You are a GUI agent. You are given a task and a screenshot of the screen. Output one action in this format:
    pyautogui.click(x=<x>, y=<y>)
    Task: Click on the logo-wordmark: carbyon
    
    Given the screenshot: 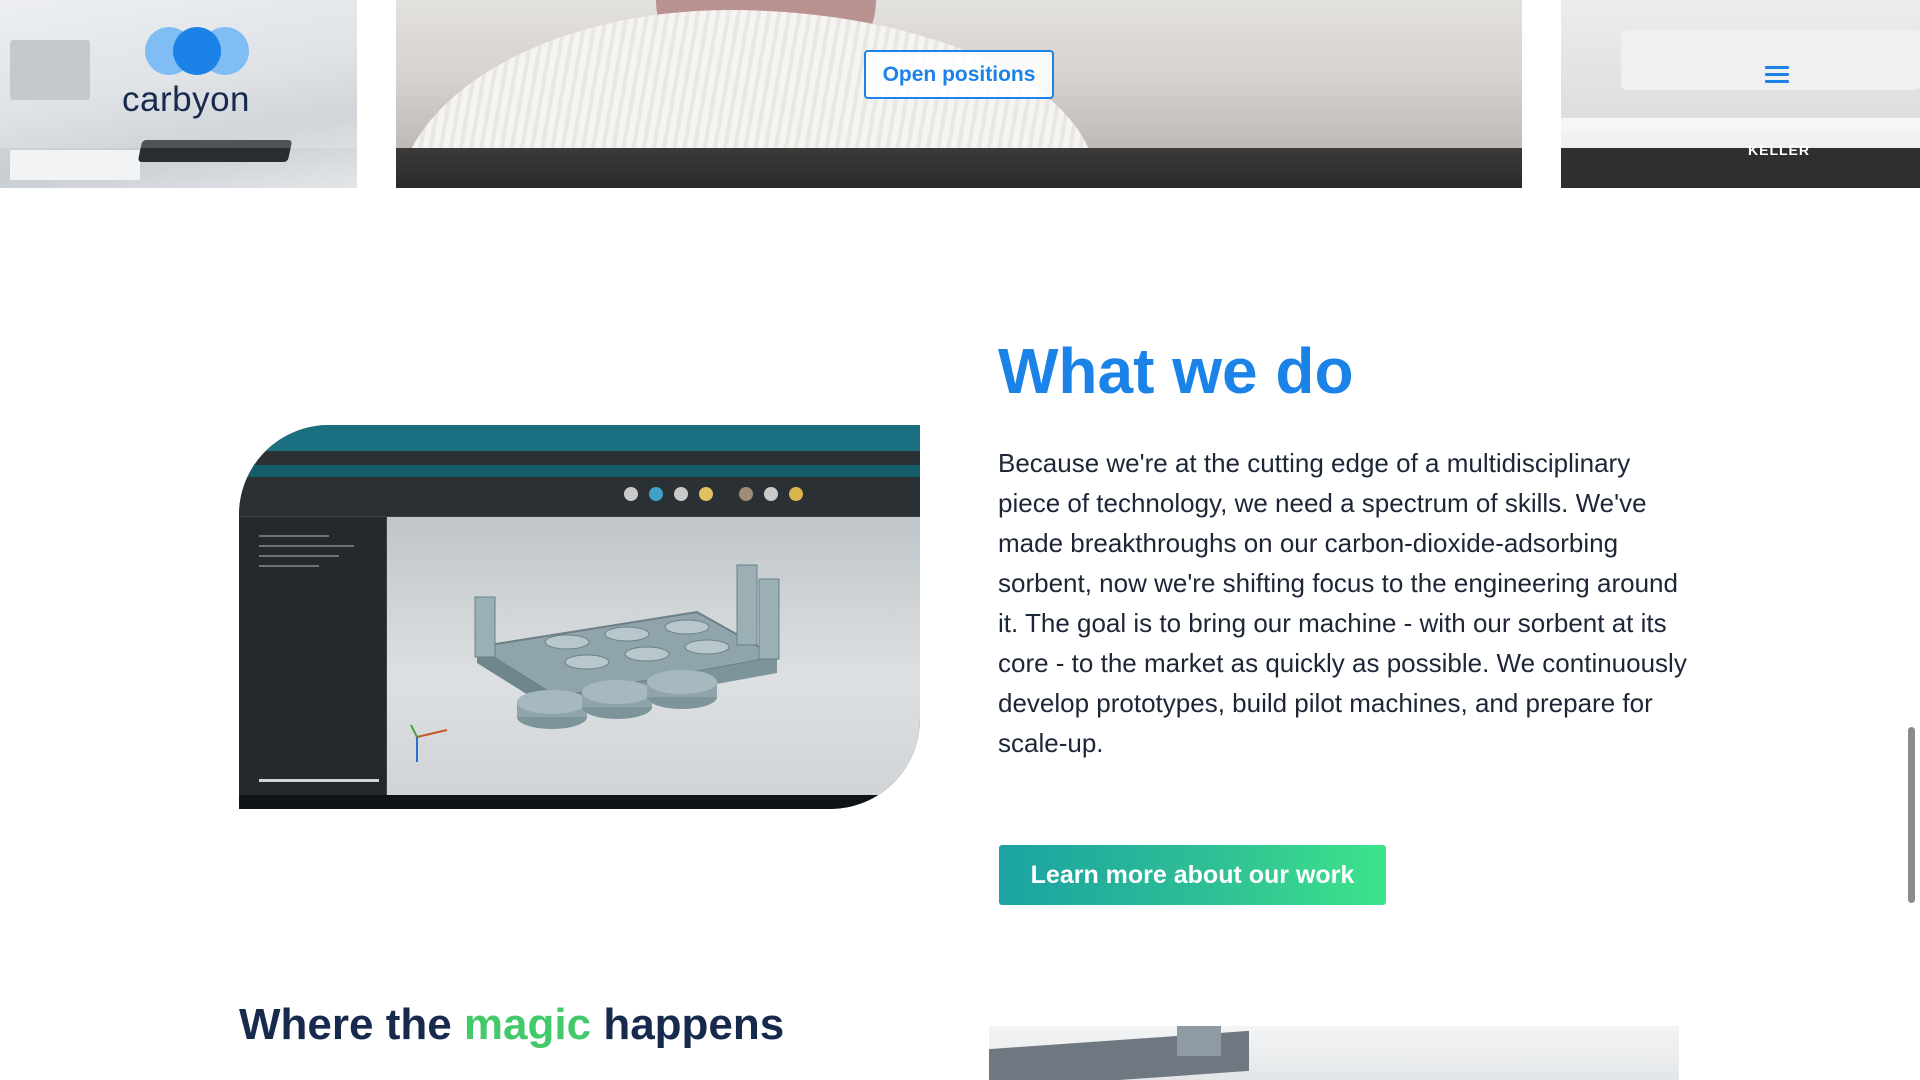 What is the action you would take?
    pyautogui.click(x=186, y=99)
    